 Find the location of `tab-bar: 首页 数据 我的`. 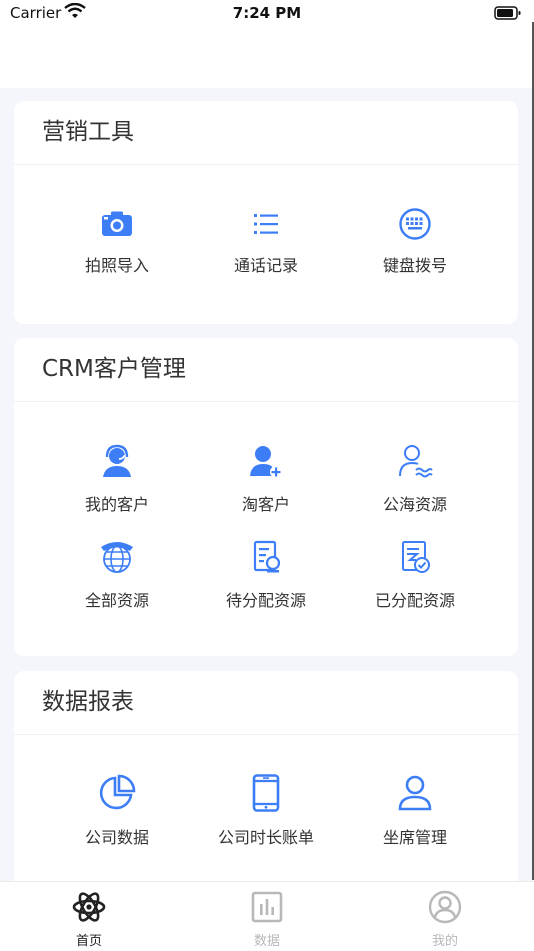

tab-bar: 首页 数据 我的 is located at coordinates (267, 916).